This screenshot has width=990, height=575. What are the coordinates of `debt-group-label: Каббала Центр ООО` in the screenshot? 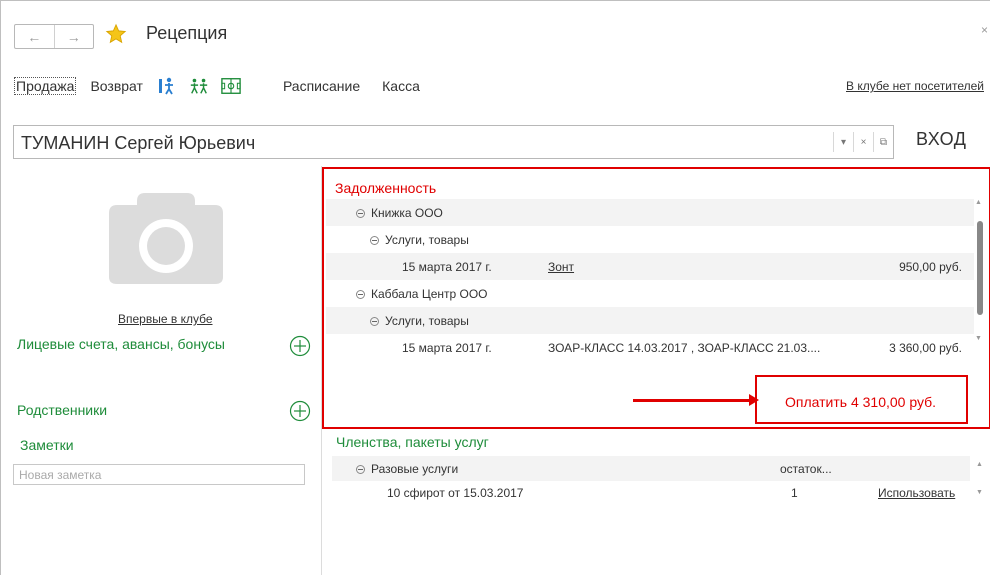 It's located at (429, 294).